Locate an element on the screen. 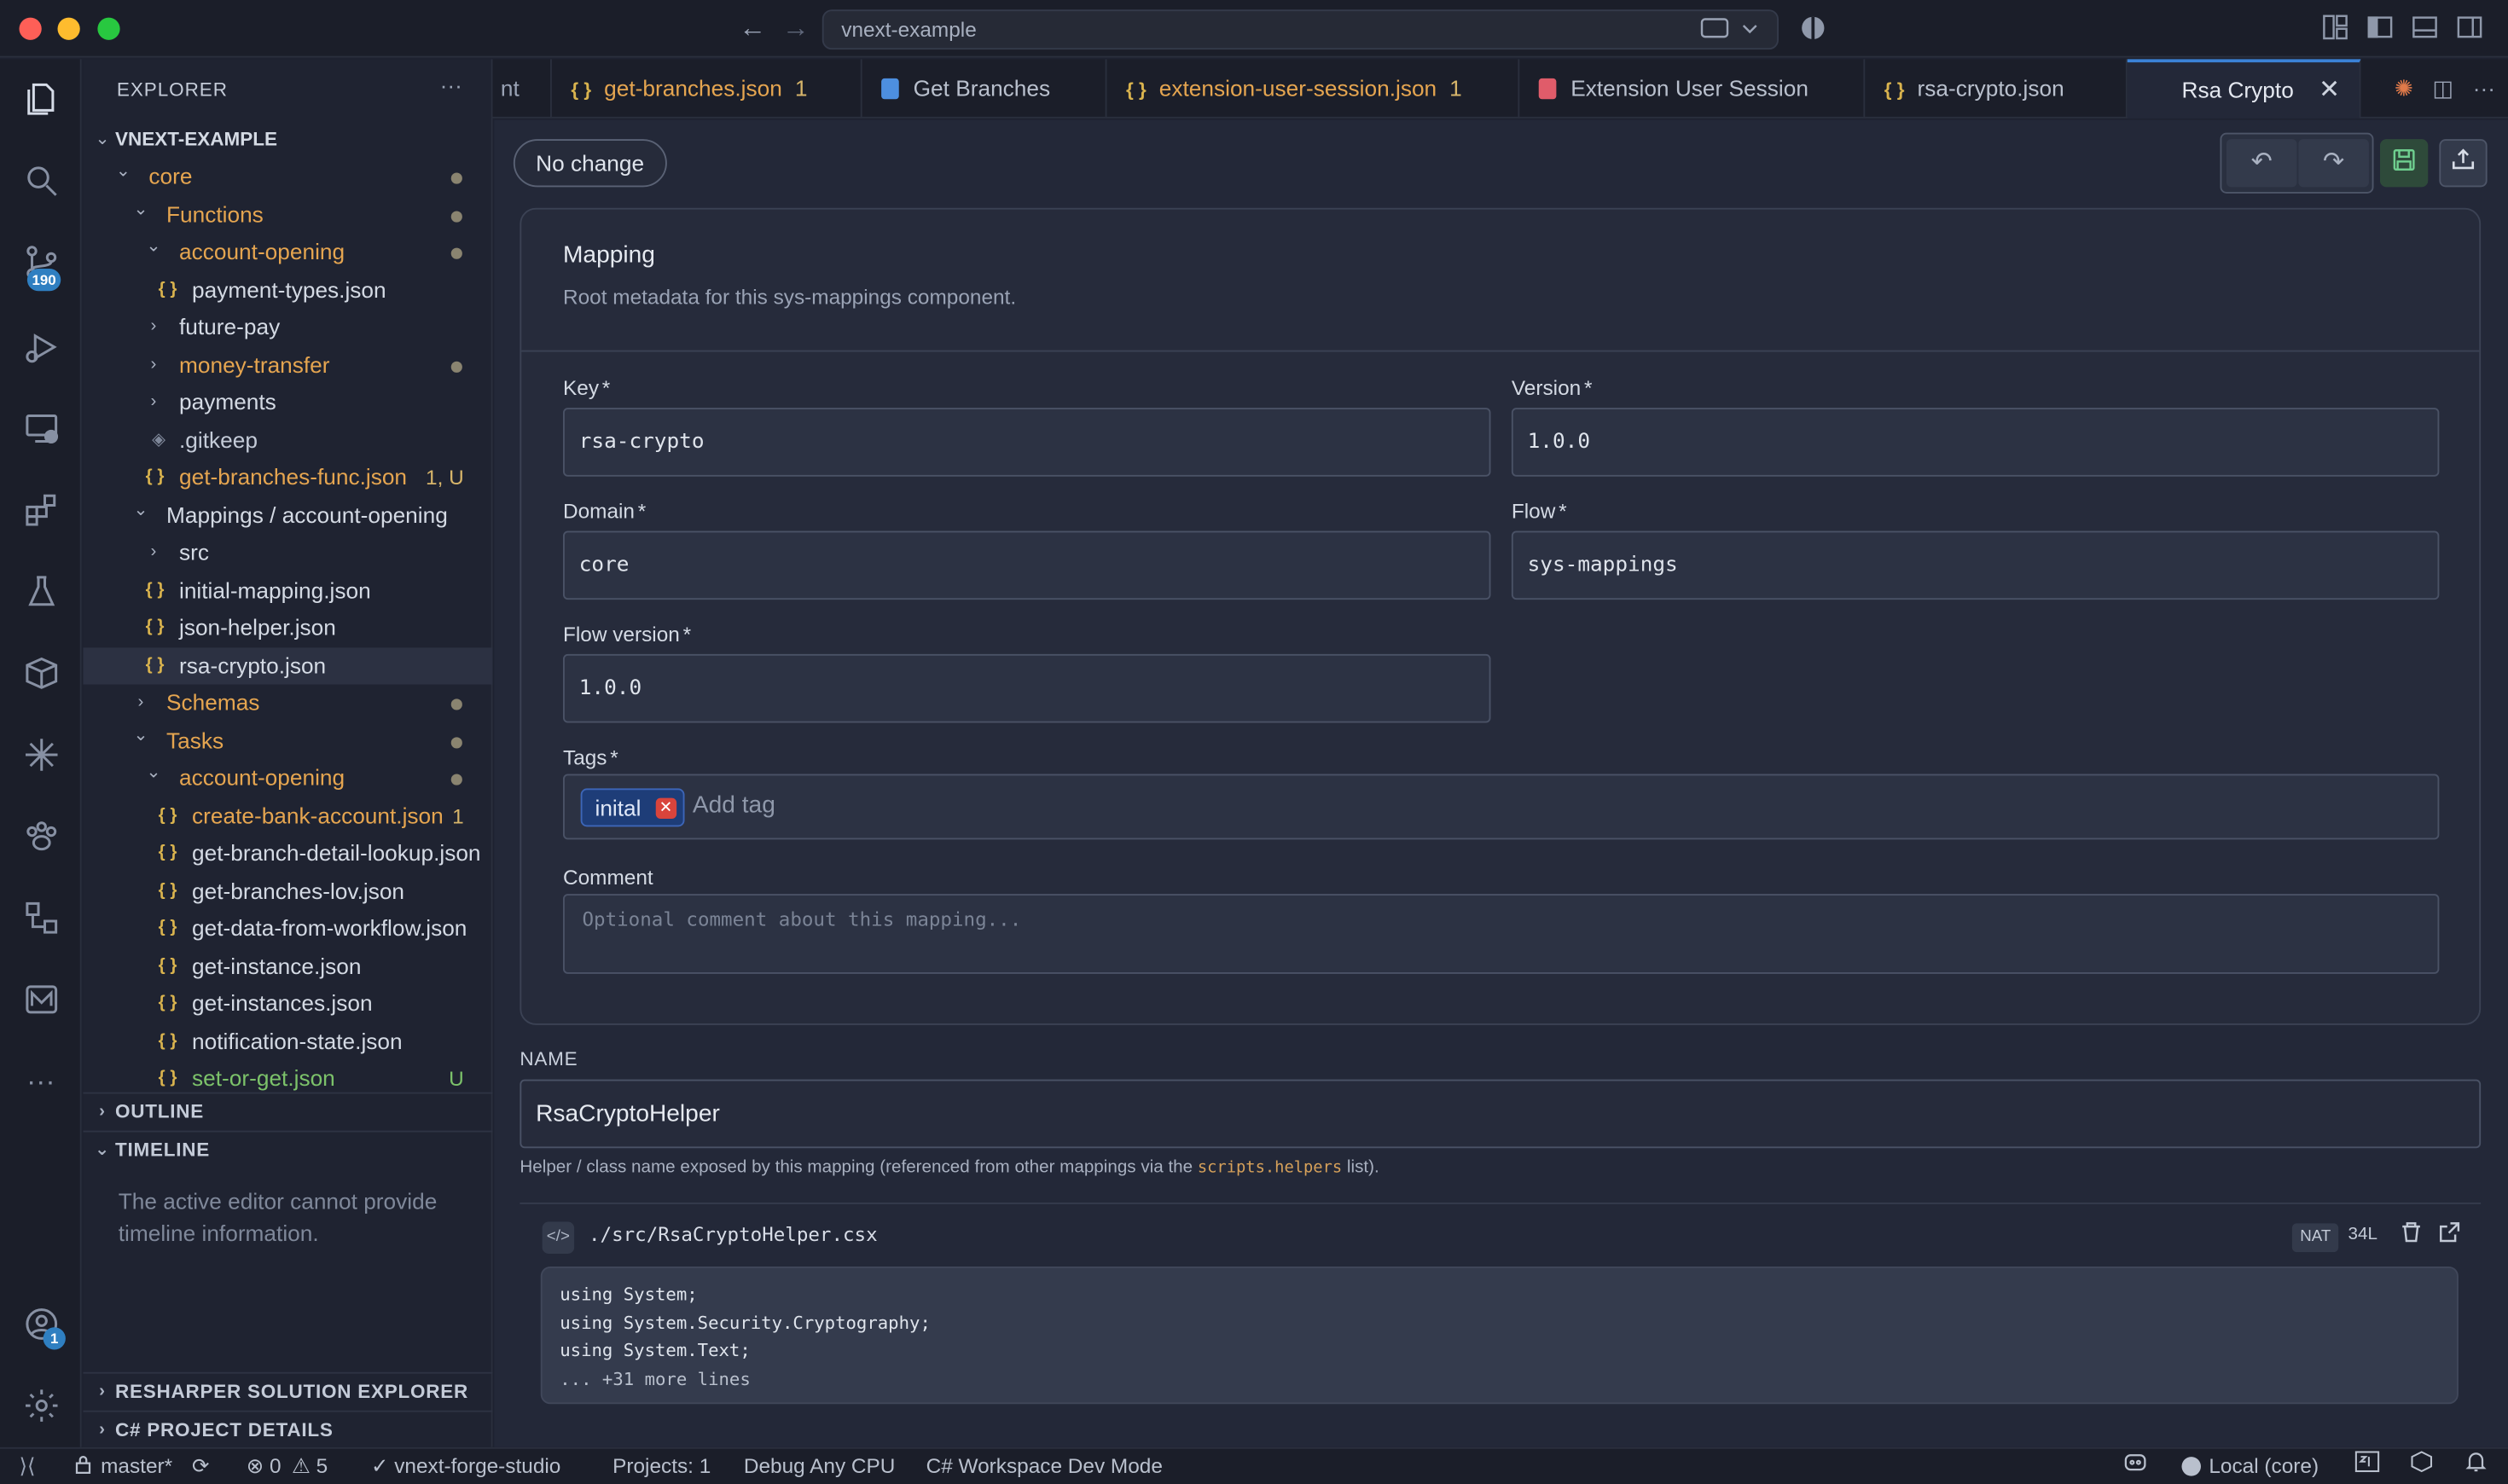 The image size is (2508, 1484). forward-arrow-icon: → is located at coordinates (796, 29).